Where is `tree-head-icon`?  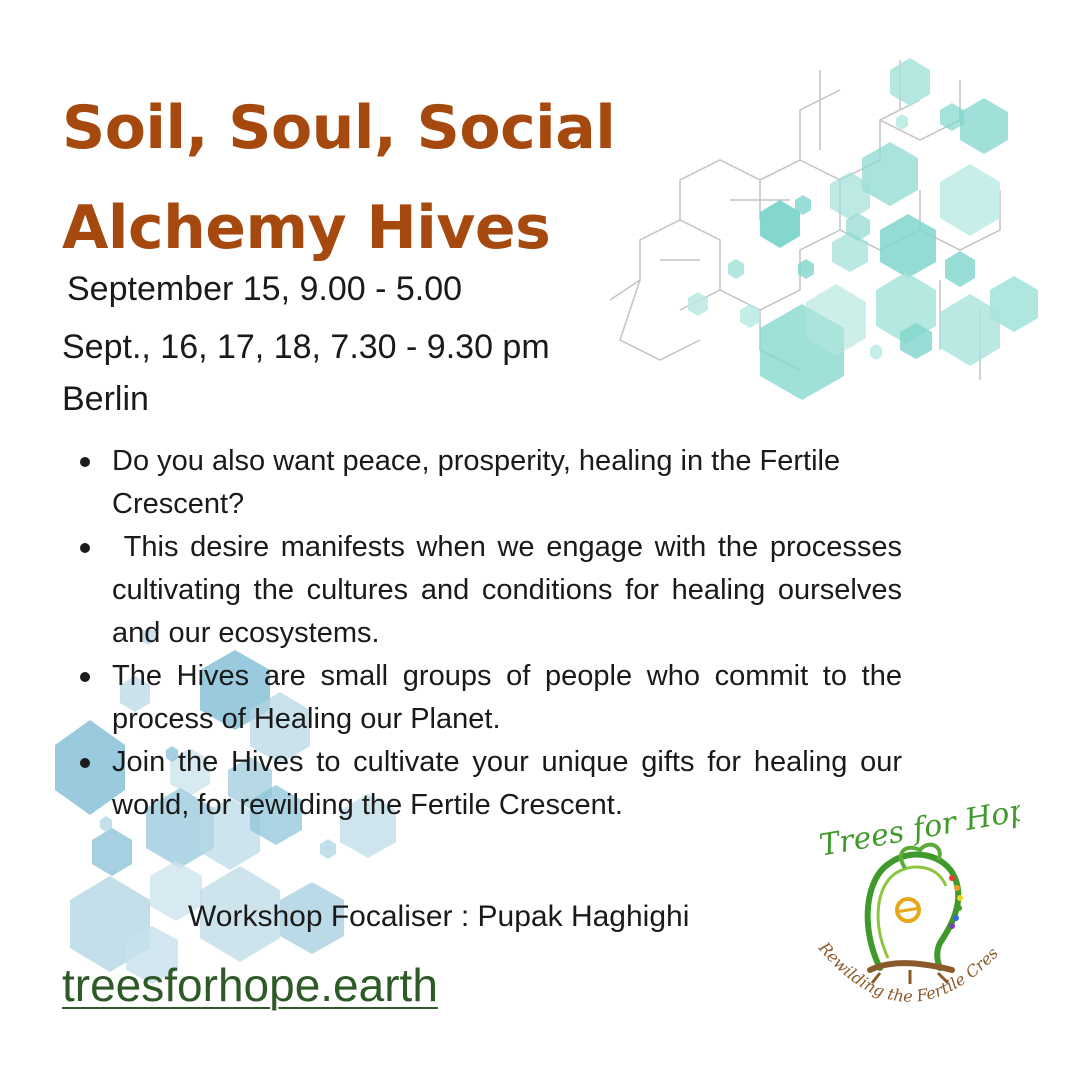 tree-head-icon is located at coordinates (913, 913).